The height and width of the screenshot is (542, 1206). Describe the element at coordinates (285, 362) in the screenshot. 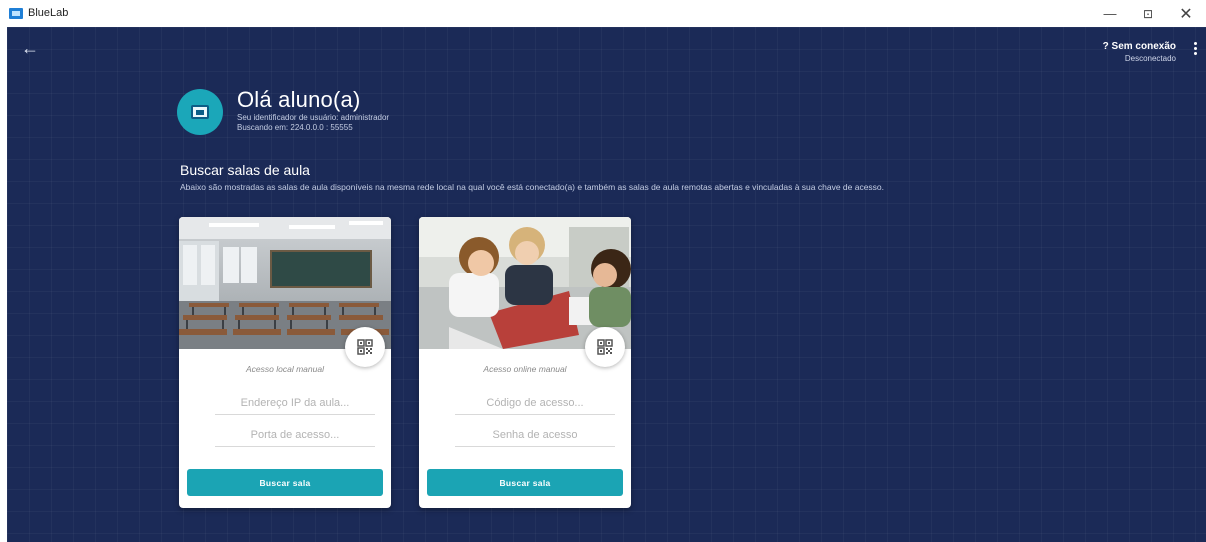

I see `local-access-card: Acesso local manual Buscar sala` at that location.